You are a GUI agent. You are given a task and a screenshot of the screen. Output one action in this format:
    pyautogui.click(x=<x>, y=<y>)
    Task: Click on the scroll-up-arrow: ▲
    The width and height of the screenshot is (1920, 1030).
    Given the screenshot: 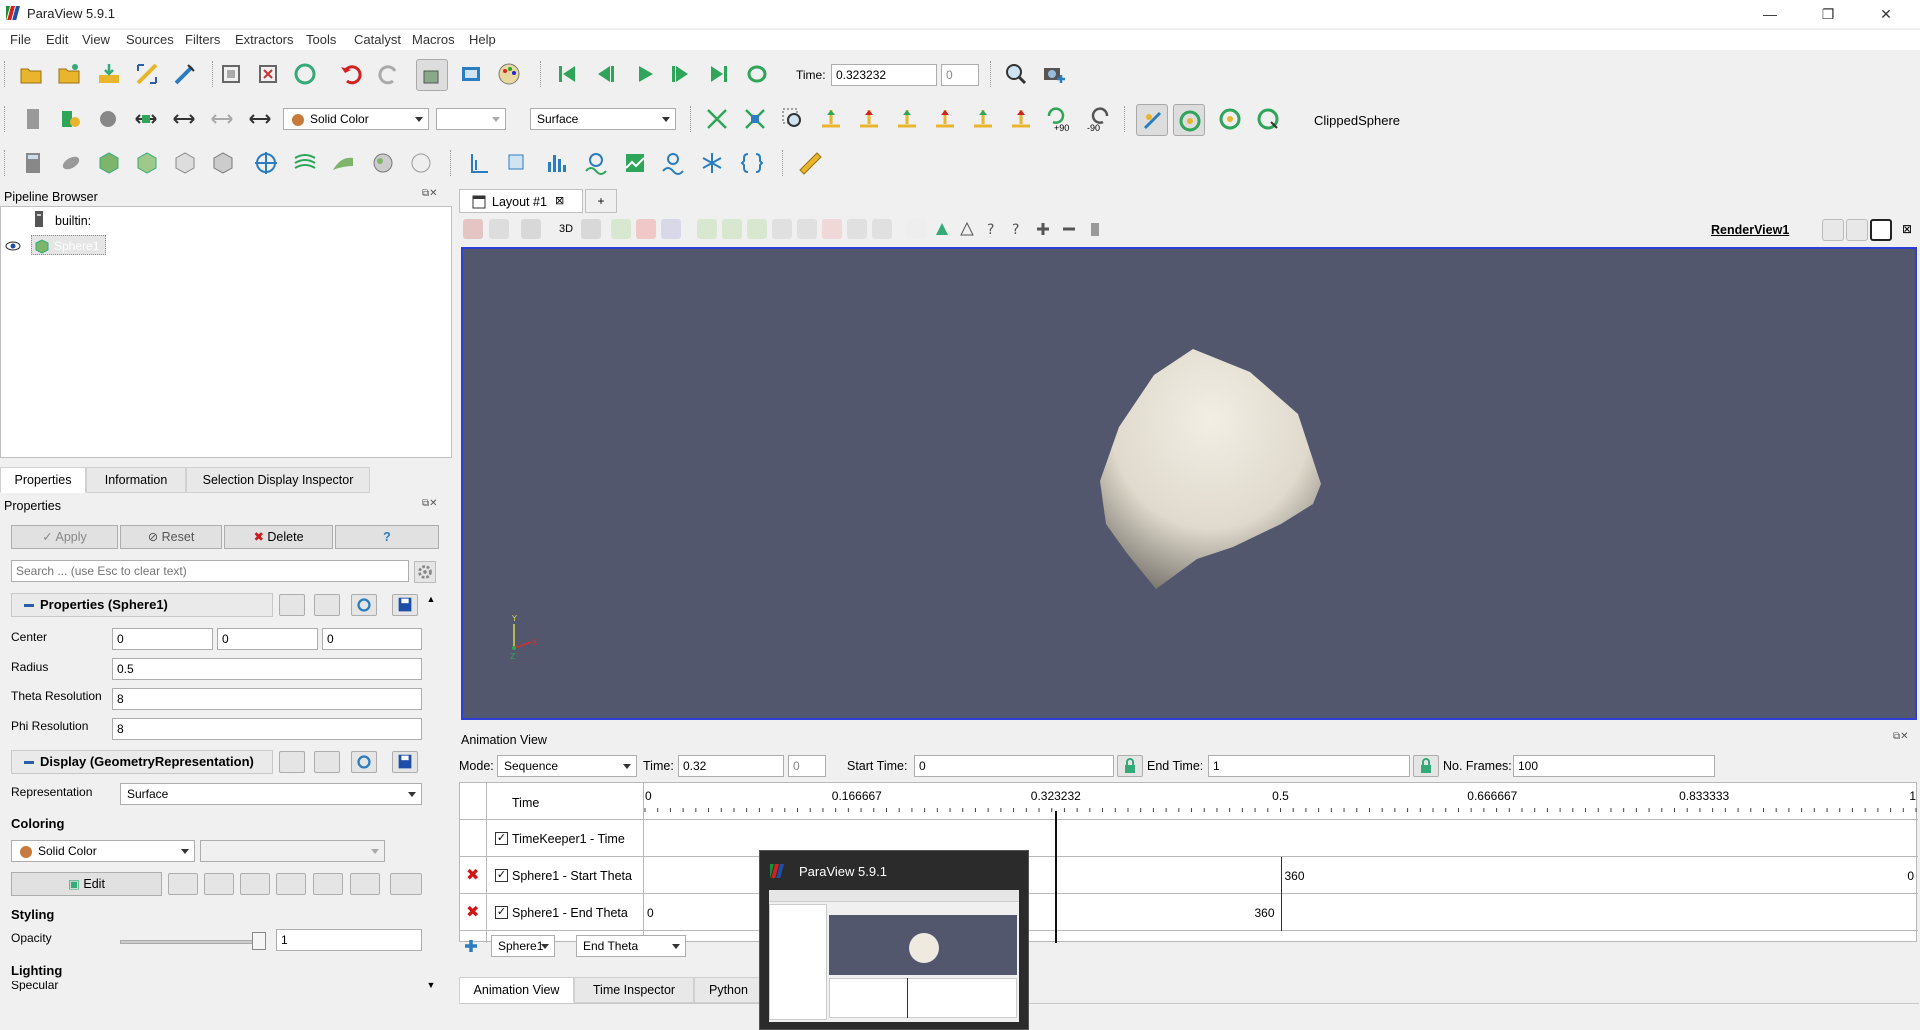 What is the action you would take?
    pyautogui.click(x=431, y=601)
    